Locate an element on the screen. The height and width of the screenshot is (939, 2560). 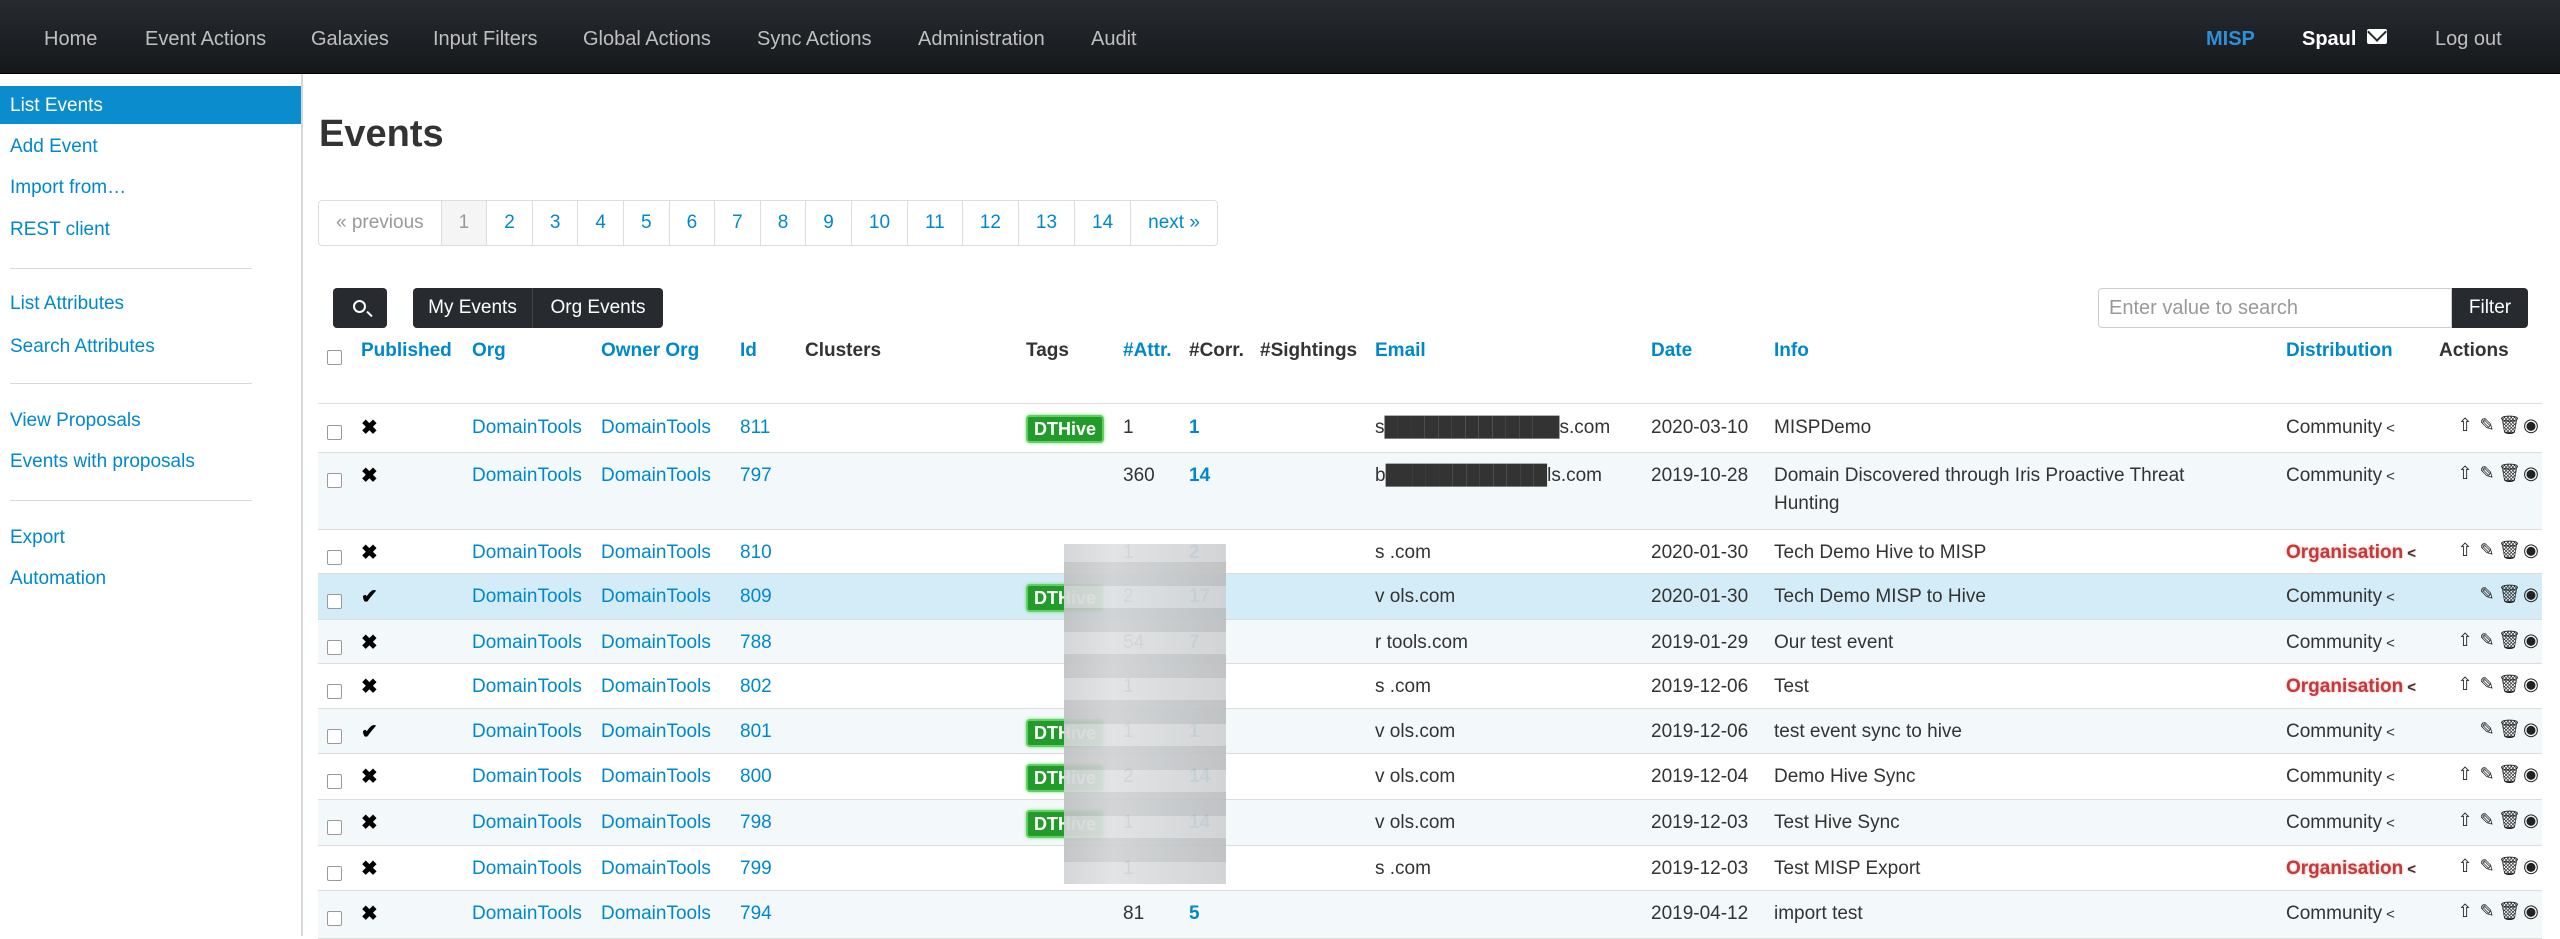
pagination-page: 6 is located at coordinates (691, 223).